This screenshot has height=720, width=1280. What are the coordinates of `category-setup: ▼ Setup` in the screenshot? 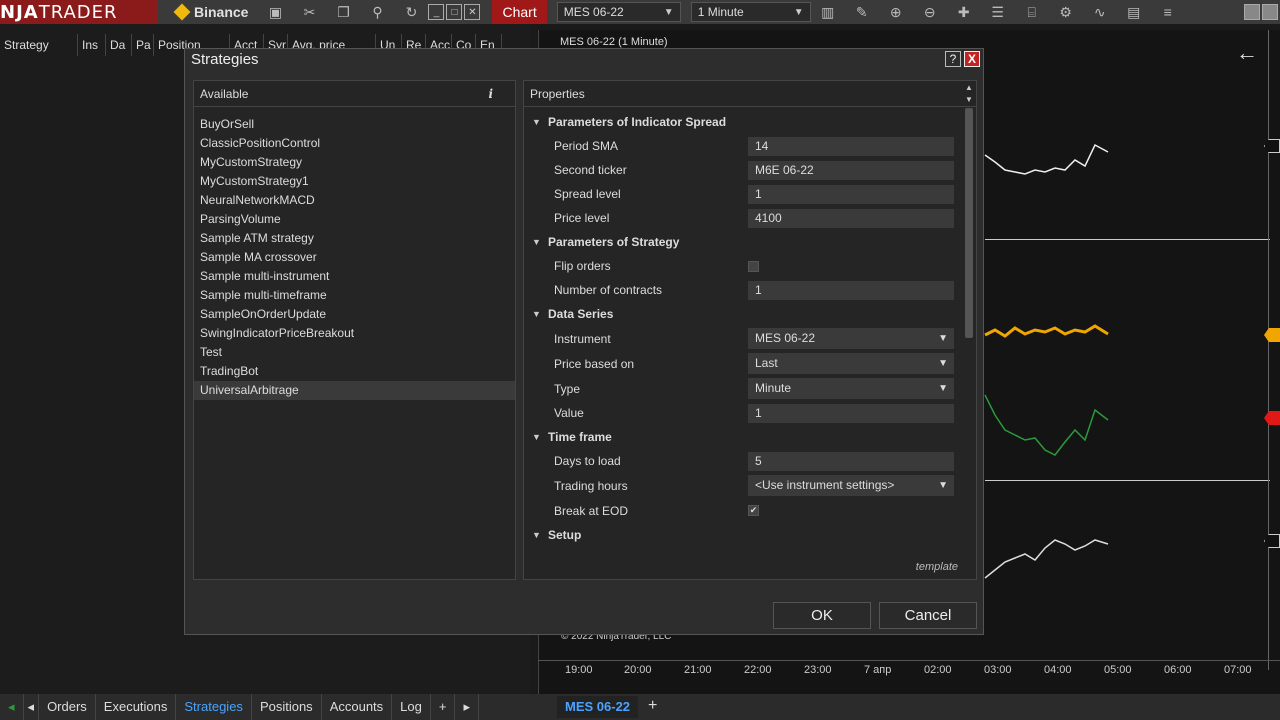 It's located at (743, 535).